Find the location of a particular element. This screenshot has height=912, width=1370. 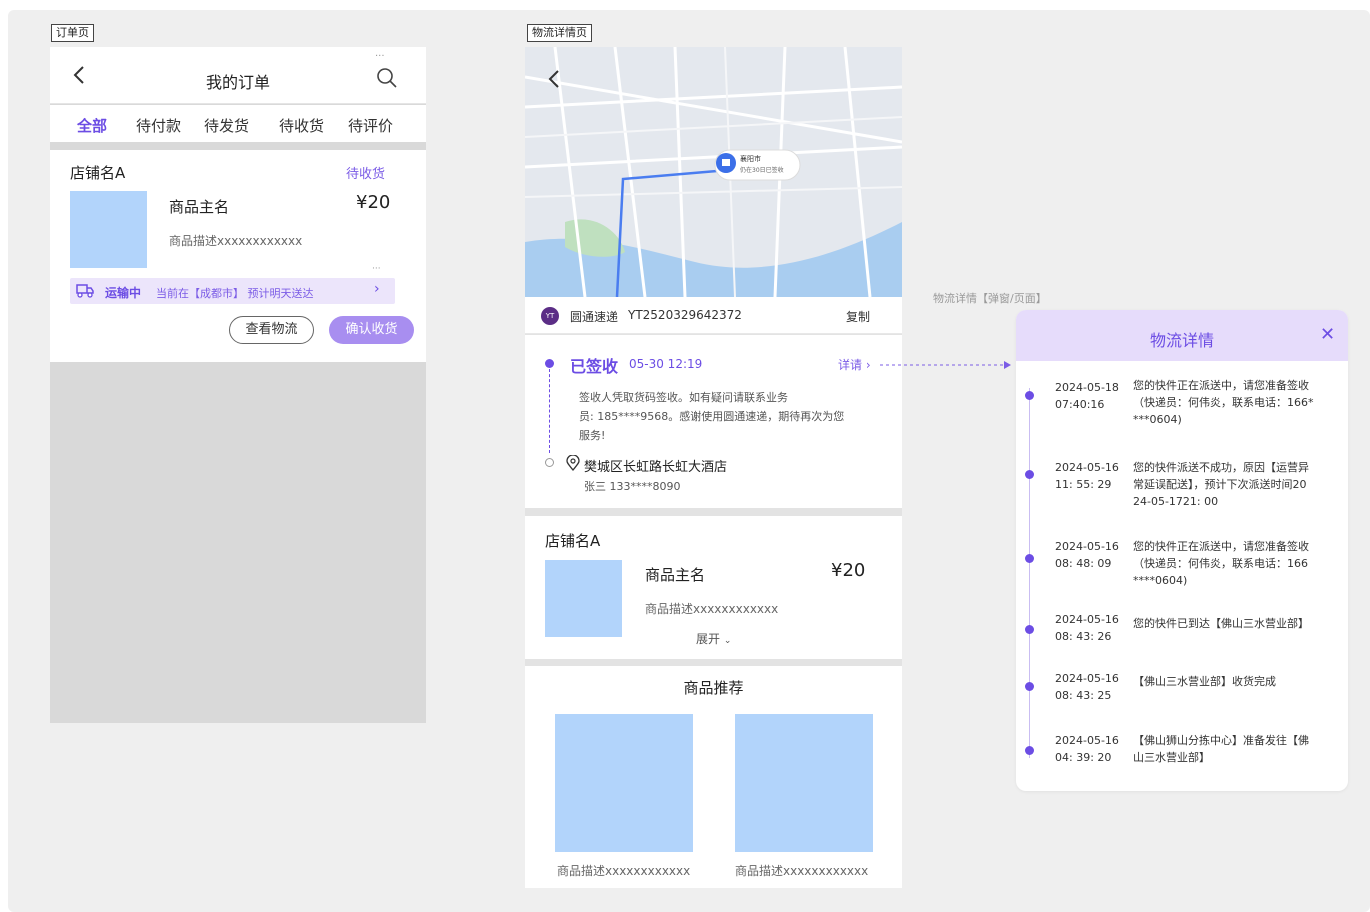

shipping-status-bar: 运输中 当前在【成都市】 预计明天送达 › is located at coordinates (232, 291).